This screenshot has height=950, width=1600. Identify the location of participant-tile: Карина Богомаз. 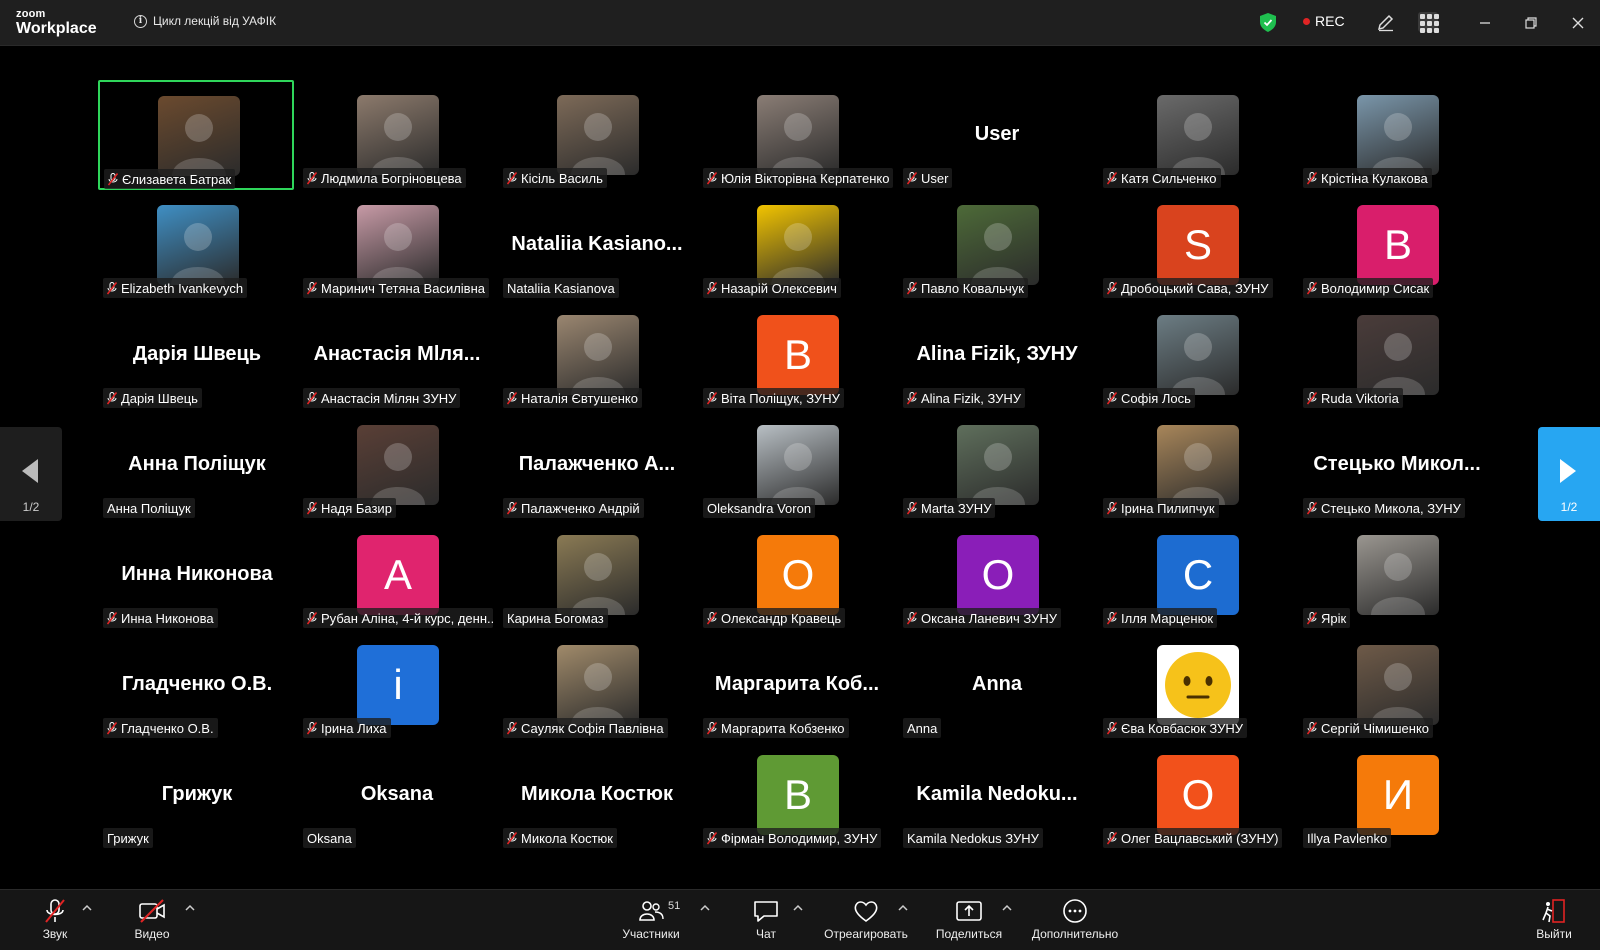
(596, 575).